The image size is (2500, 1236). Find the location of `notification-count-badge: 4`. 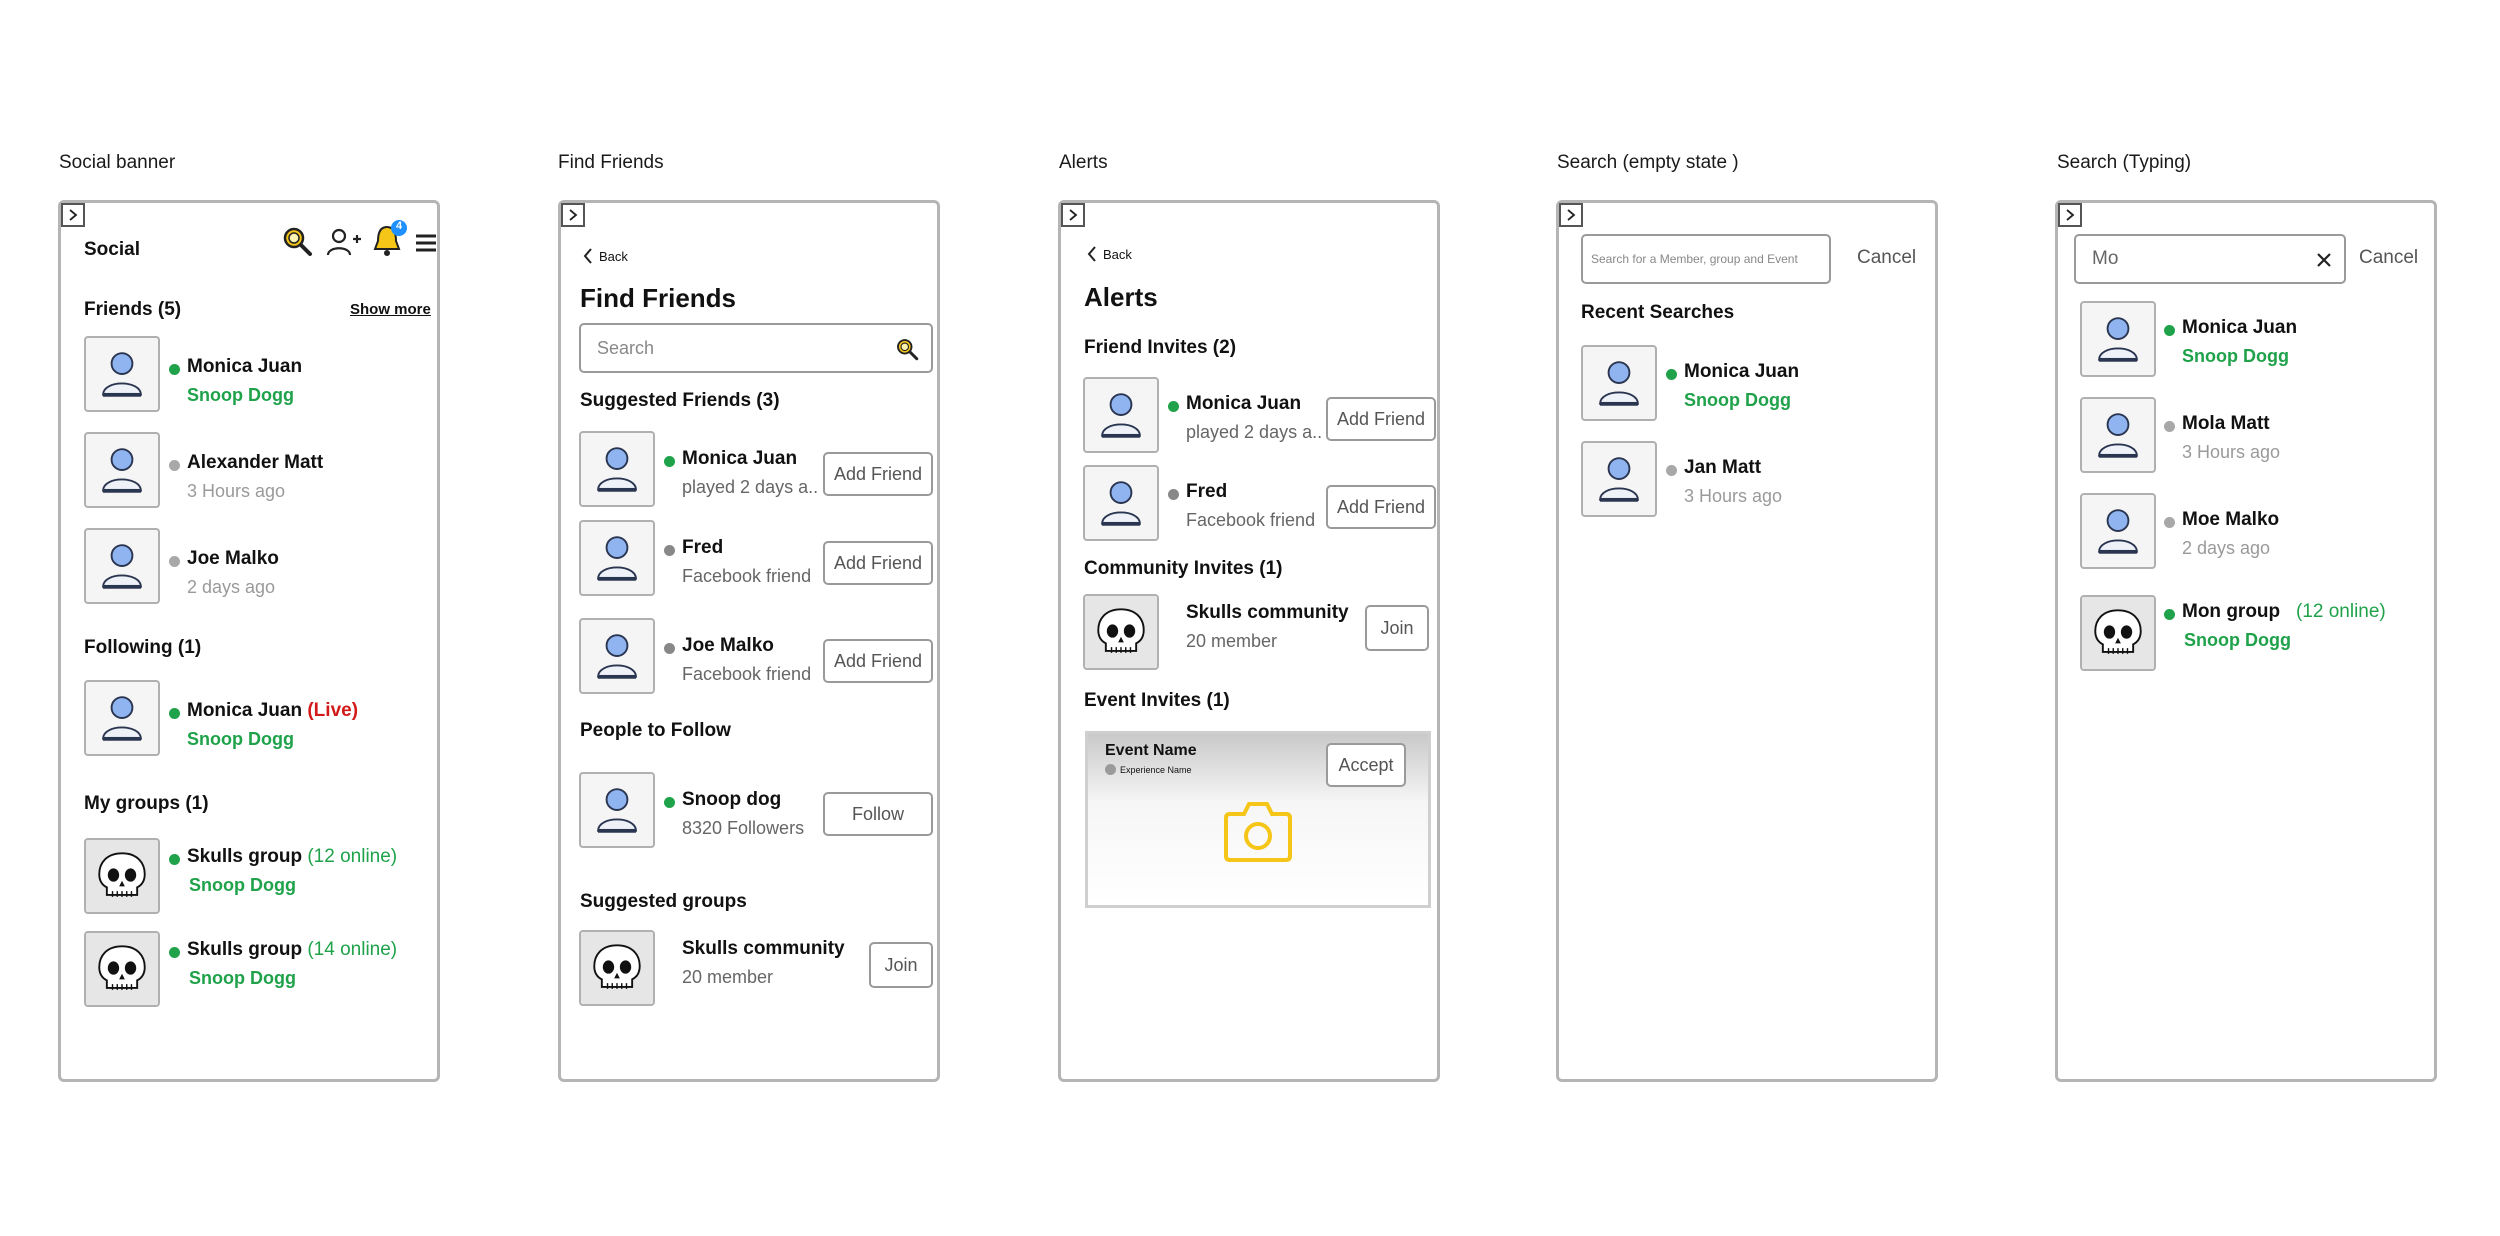

notification-count-badge: 4 is located at coordinates (399, 226).